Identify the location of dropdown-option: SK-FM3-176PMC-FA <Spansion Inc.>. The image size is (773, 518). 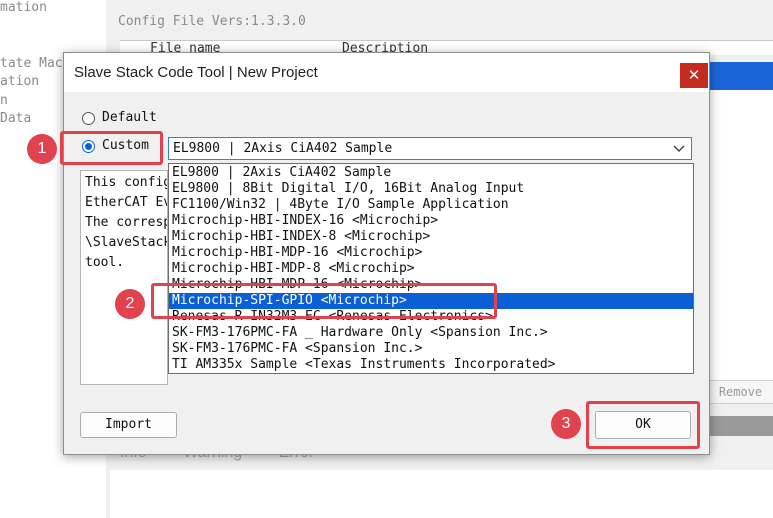
(431, 349).